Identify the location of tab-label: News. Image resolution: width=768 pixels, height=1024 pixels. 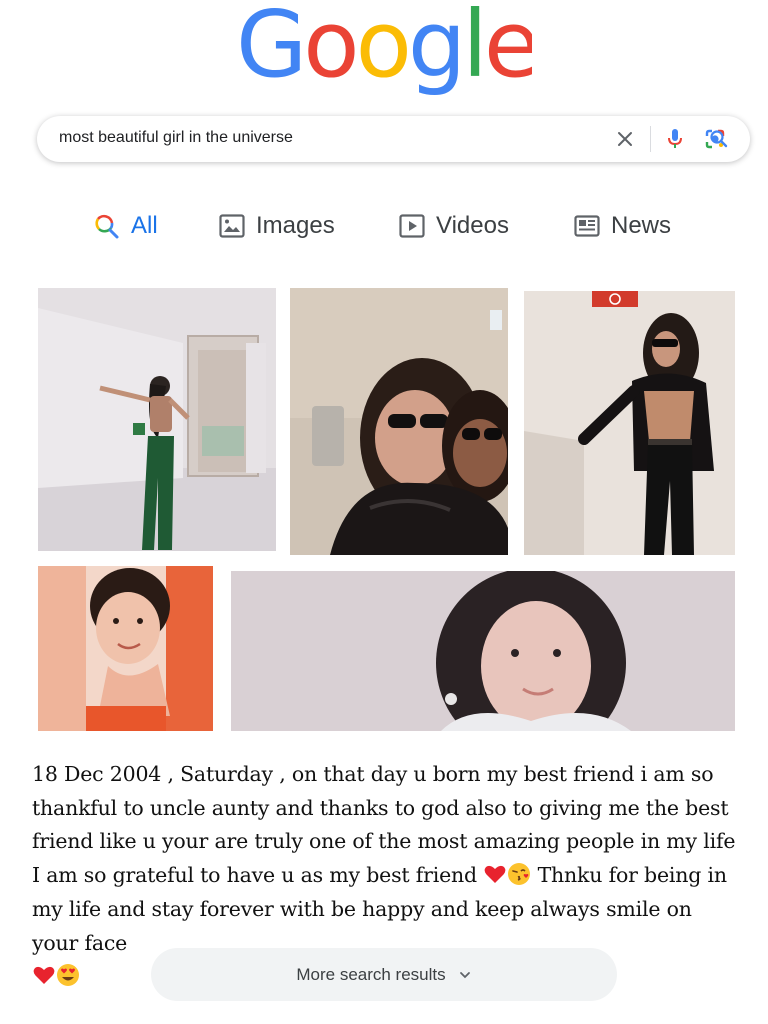
(641, 225).